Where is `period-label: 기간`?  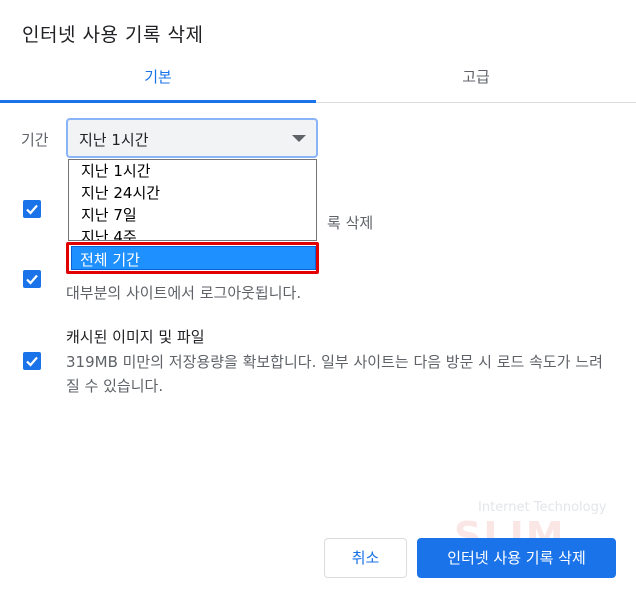
period-label: 기간 is located at coordinates (35, 140).